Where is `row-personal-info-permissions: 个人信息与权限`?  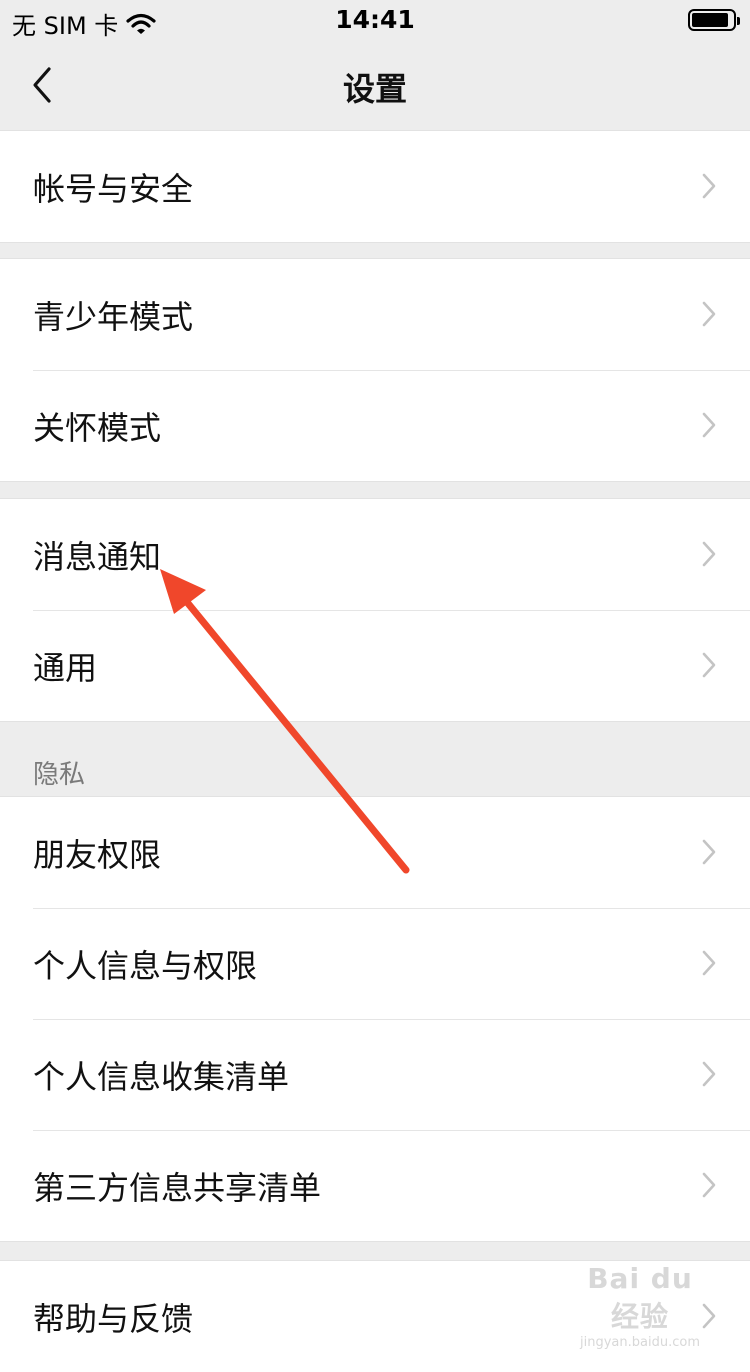
row-personal-info-permissions: 个人信息与权限 is located at coordinates (375, 963).